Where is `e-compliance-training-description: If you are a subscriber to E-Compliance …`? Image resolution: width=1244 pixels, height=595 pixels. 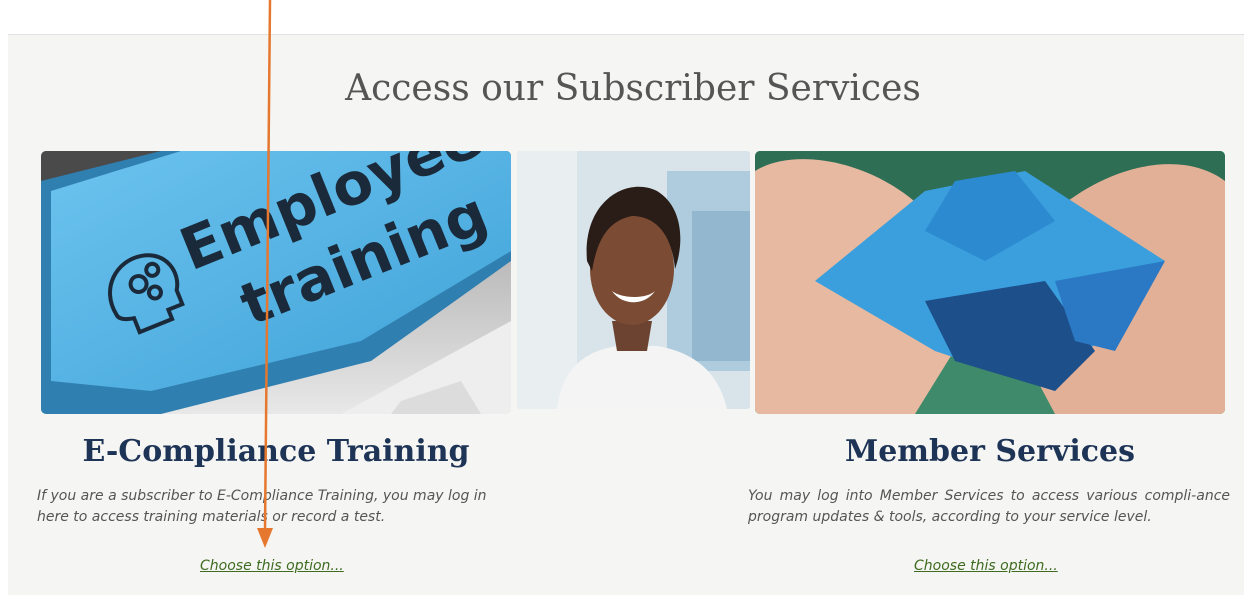 e-compliance-training-description: If you are a subscriber to E-Compliance … is located at coordinates (262, 506).